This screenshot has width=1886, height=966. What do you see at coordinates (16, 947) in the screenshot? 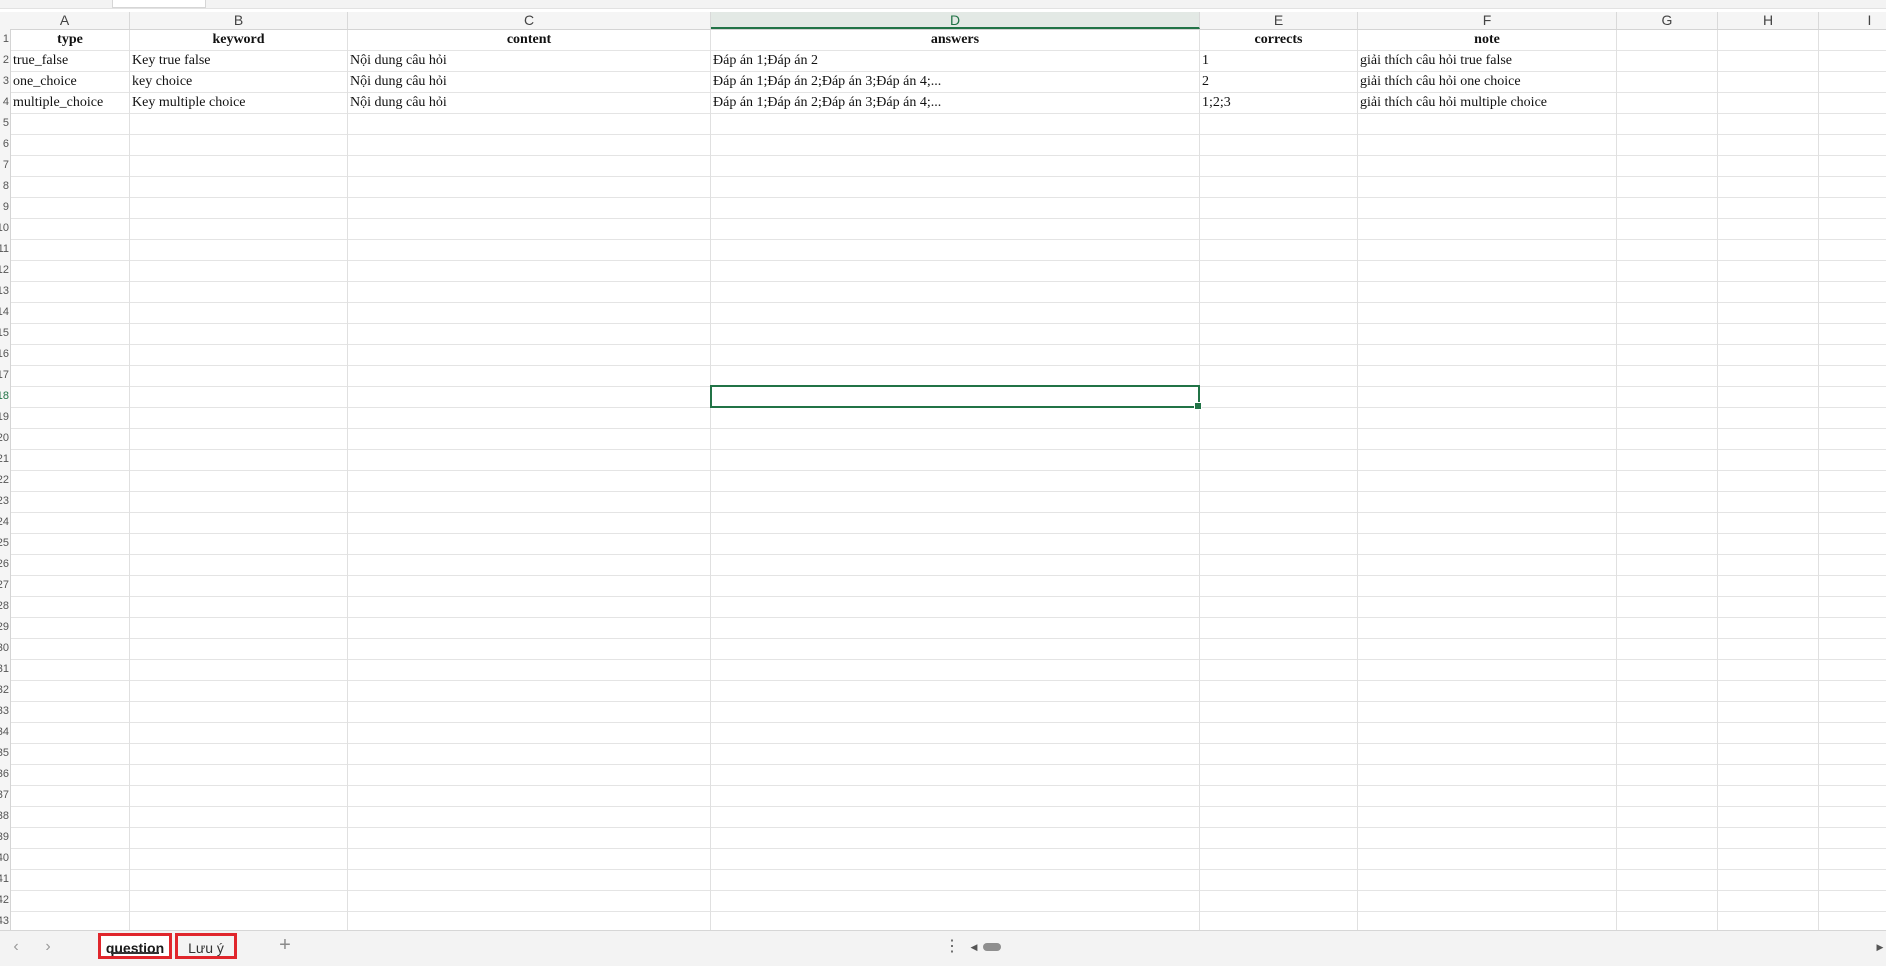
I see `prev-sheet-icon: ‹` at bounding box center [16, 947].